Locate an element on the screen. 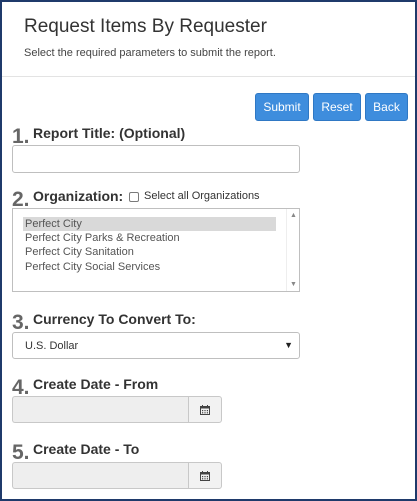 The height and width of the screenshot is (501, 417). step-number-2: 2. is located at coordinates (21, 199).